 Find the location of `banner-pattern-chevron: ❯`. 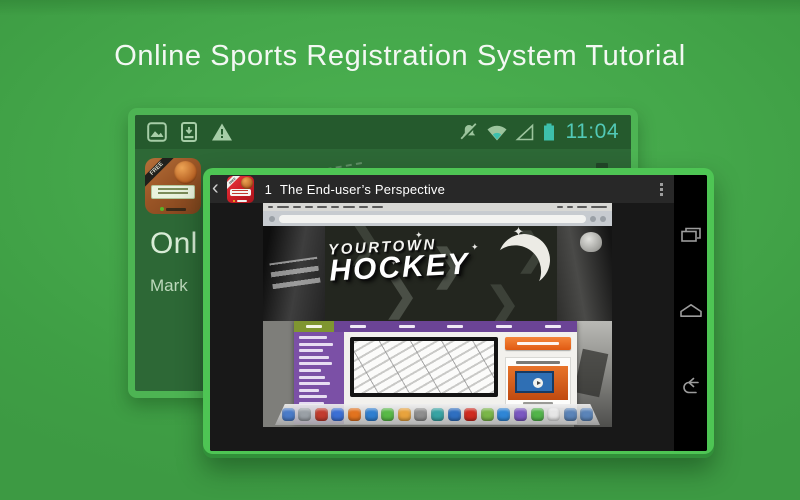

banner-pattern-chevron: ❯ is located at coordinates (503, 300).